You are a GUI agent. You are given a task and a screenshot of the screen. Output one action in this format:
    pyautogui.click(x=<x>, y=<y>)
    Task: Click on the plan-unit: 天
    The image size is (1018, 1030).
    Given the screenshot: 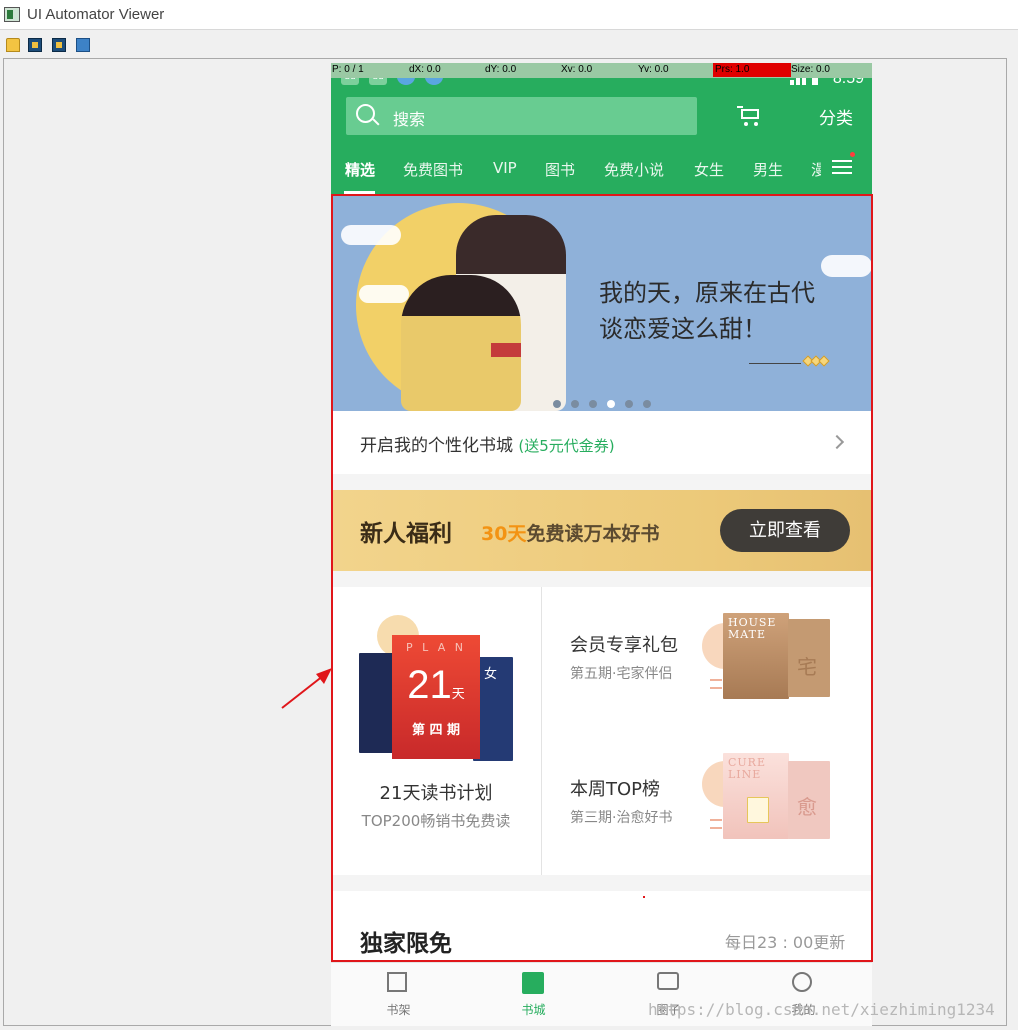 What is the action you would take?
    pyautogui.click(x=458, y=693)
    